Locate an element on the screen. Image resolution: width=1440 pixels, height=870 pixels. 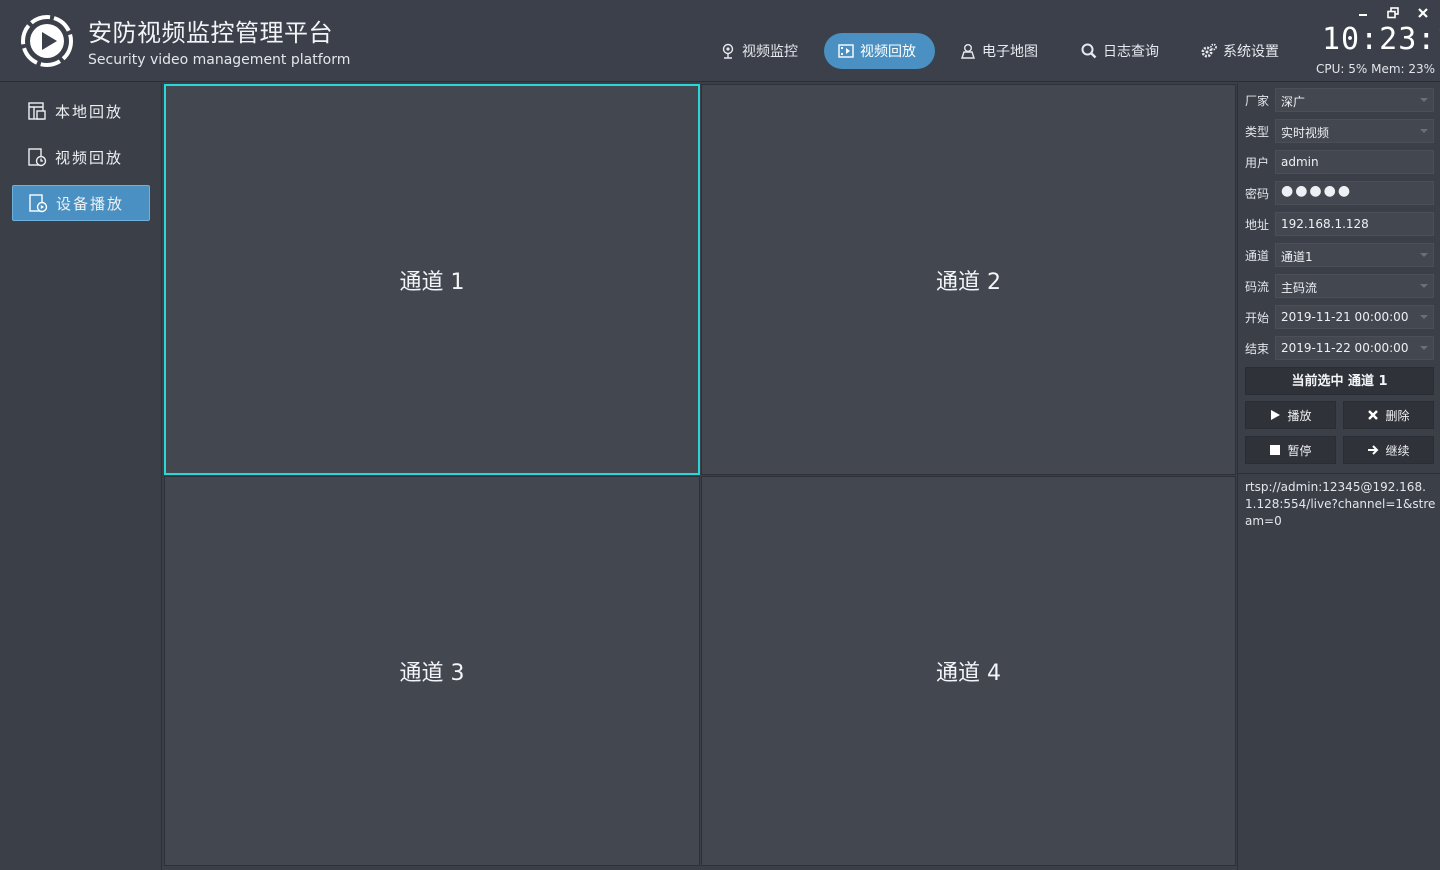
device-playback-icon is located at coordinates (38, 203).